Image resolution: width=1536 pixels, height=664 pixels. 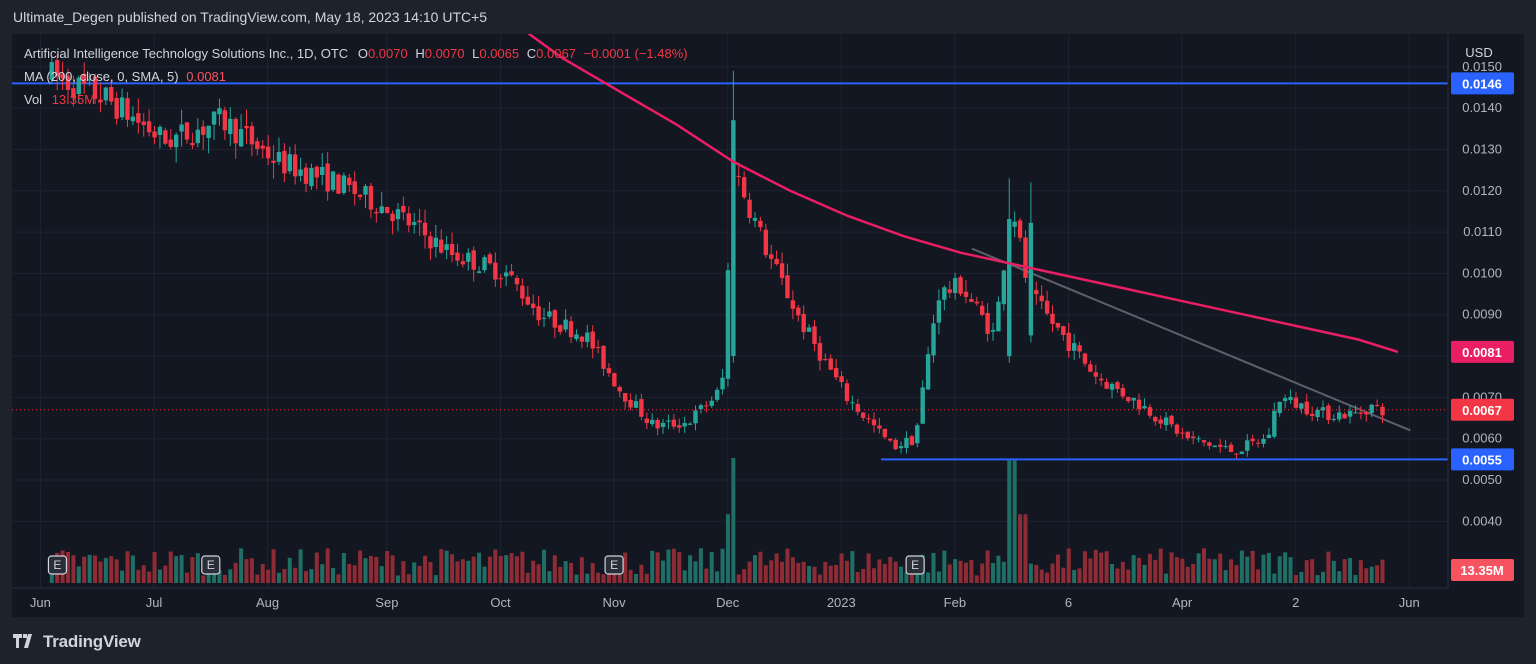 What do you see at coordinates (387, 53) in the screenshot?
I see `legend-open: 0.0070` at bounding box center [387, 53].